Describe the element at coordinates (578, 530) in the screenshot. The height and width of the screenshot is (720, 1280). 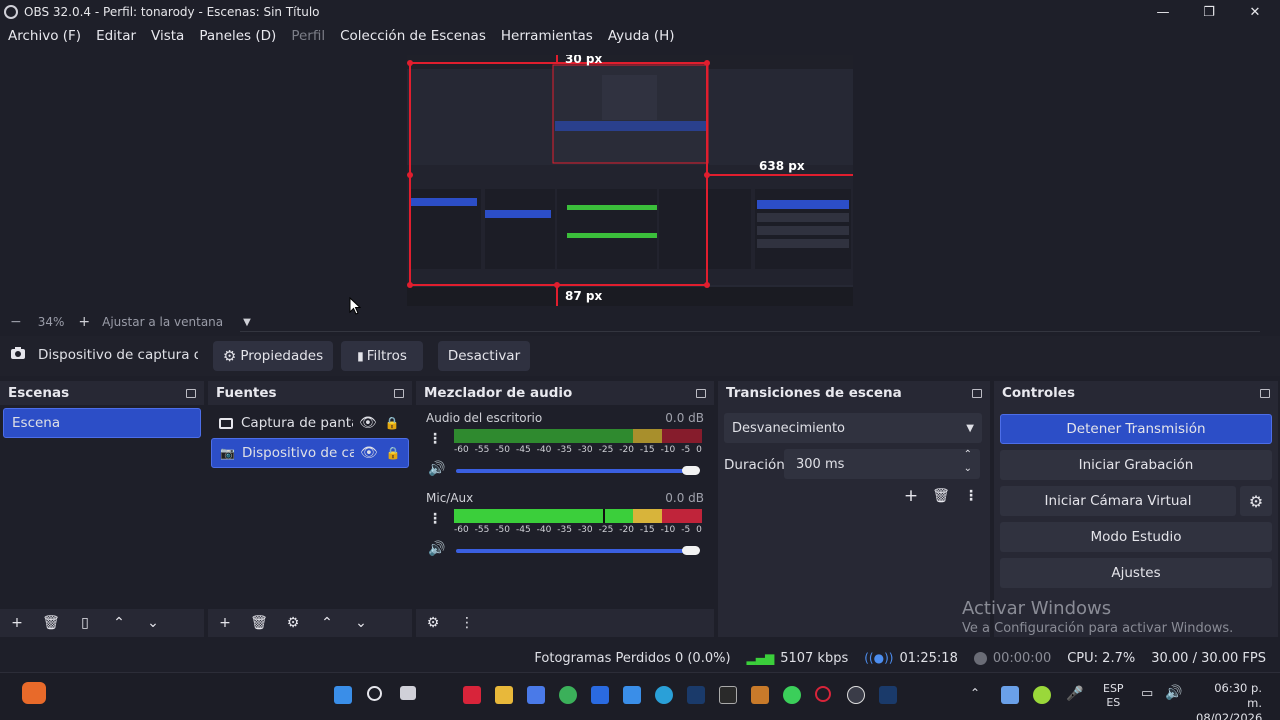
I see `meter-ticks: -60 -55 -50 -45 -40 -35 -30 -25 -20 -15 -10 -5 0` at that location.